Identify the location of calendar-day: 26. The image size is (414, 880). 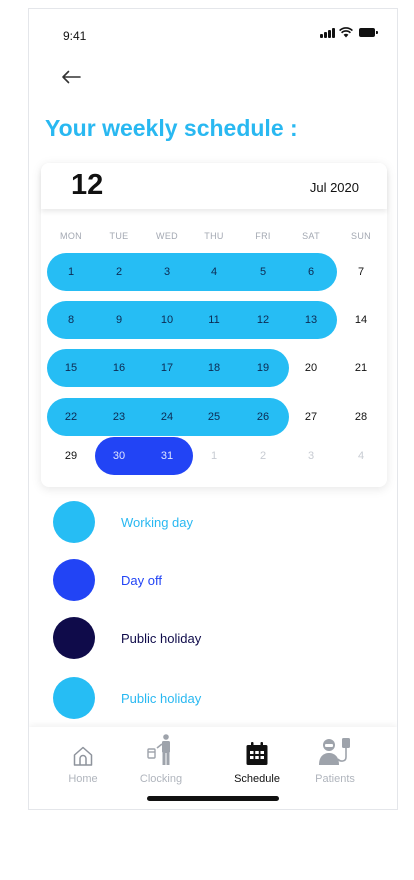
(263, 417).